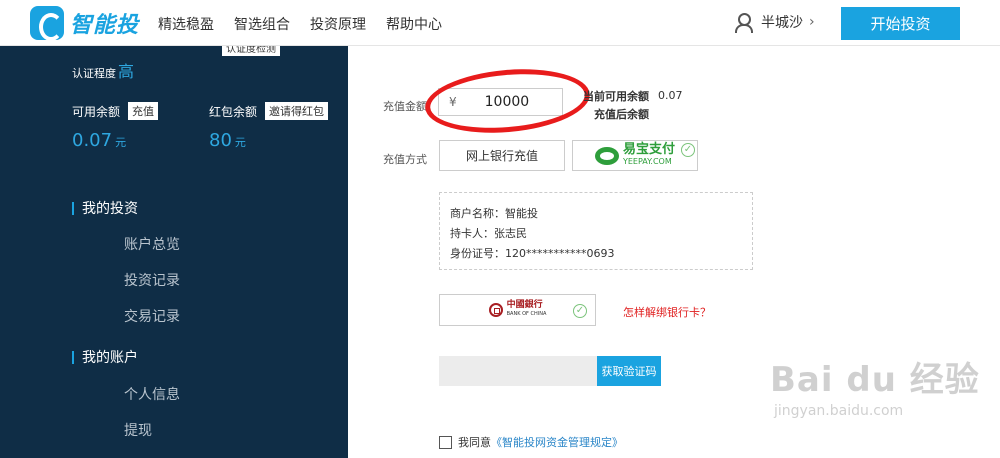 This screenshot has height=458, width=1000. I want to click on boc-cn-text: 中國銀行, so click(524, 305).